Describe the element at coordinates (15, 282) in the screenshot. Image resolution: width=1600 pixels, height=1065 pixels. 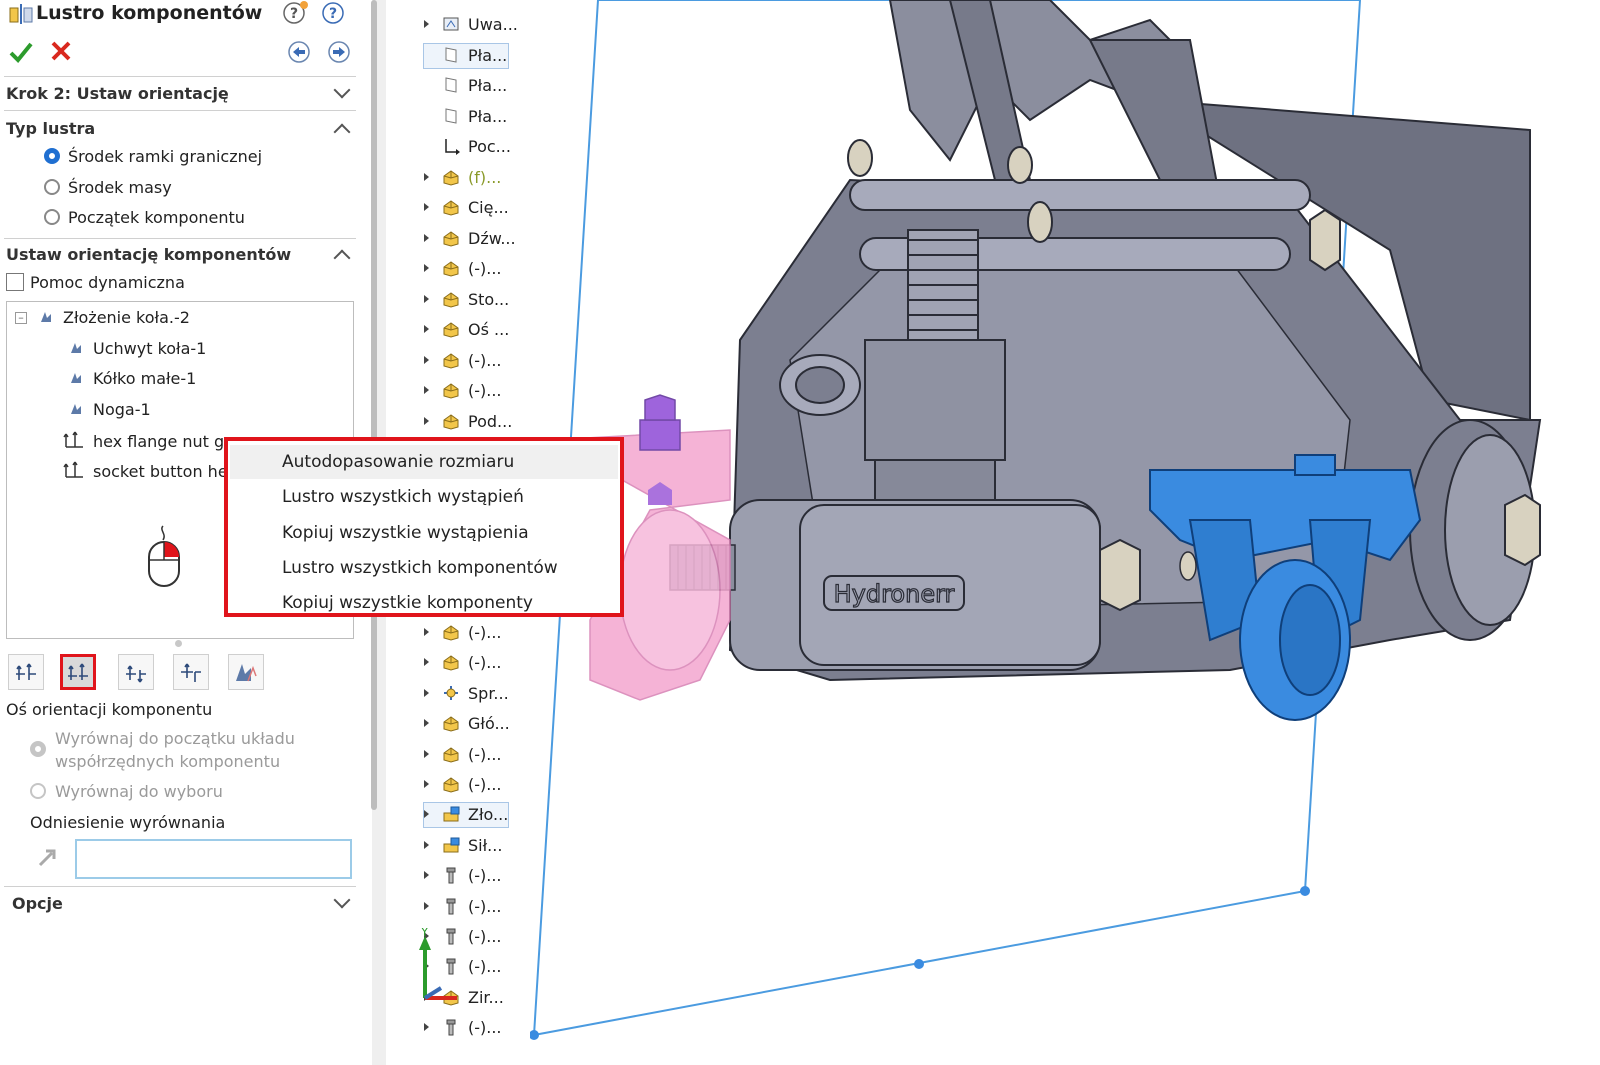
I see `dynamic-help-checkbox` at that location.